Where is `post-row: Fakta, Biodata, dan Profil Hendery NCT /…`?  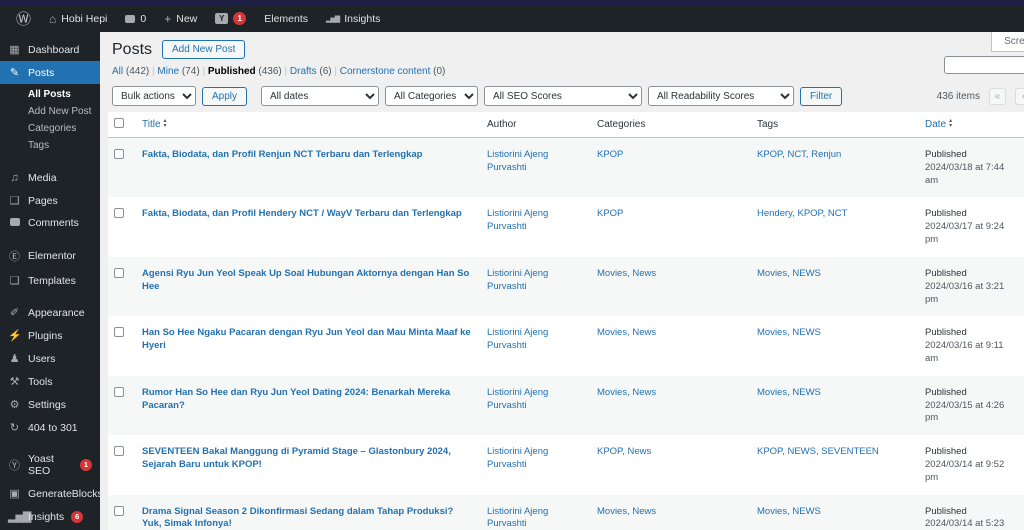 post-row: Fakta, Biodata, dan Profil Hendery NCT /… is located at coordinates (566, 227).